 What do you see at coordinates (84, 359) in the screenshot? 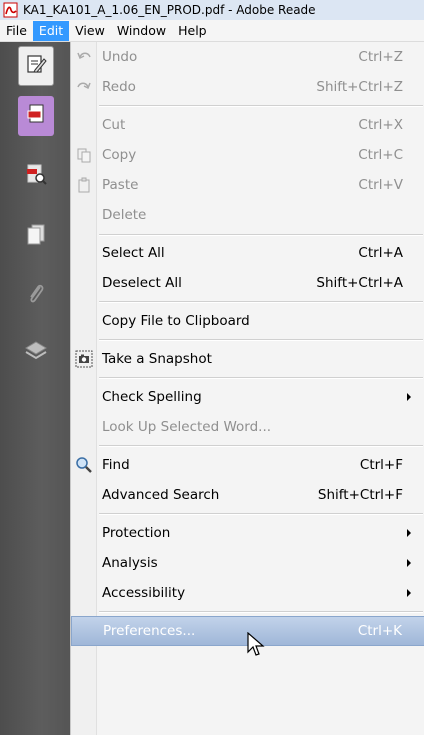
I see `camera-icon` at bounding box center [84, 359].